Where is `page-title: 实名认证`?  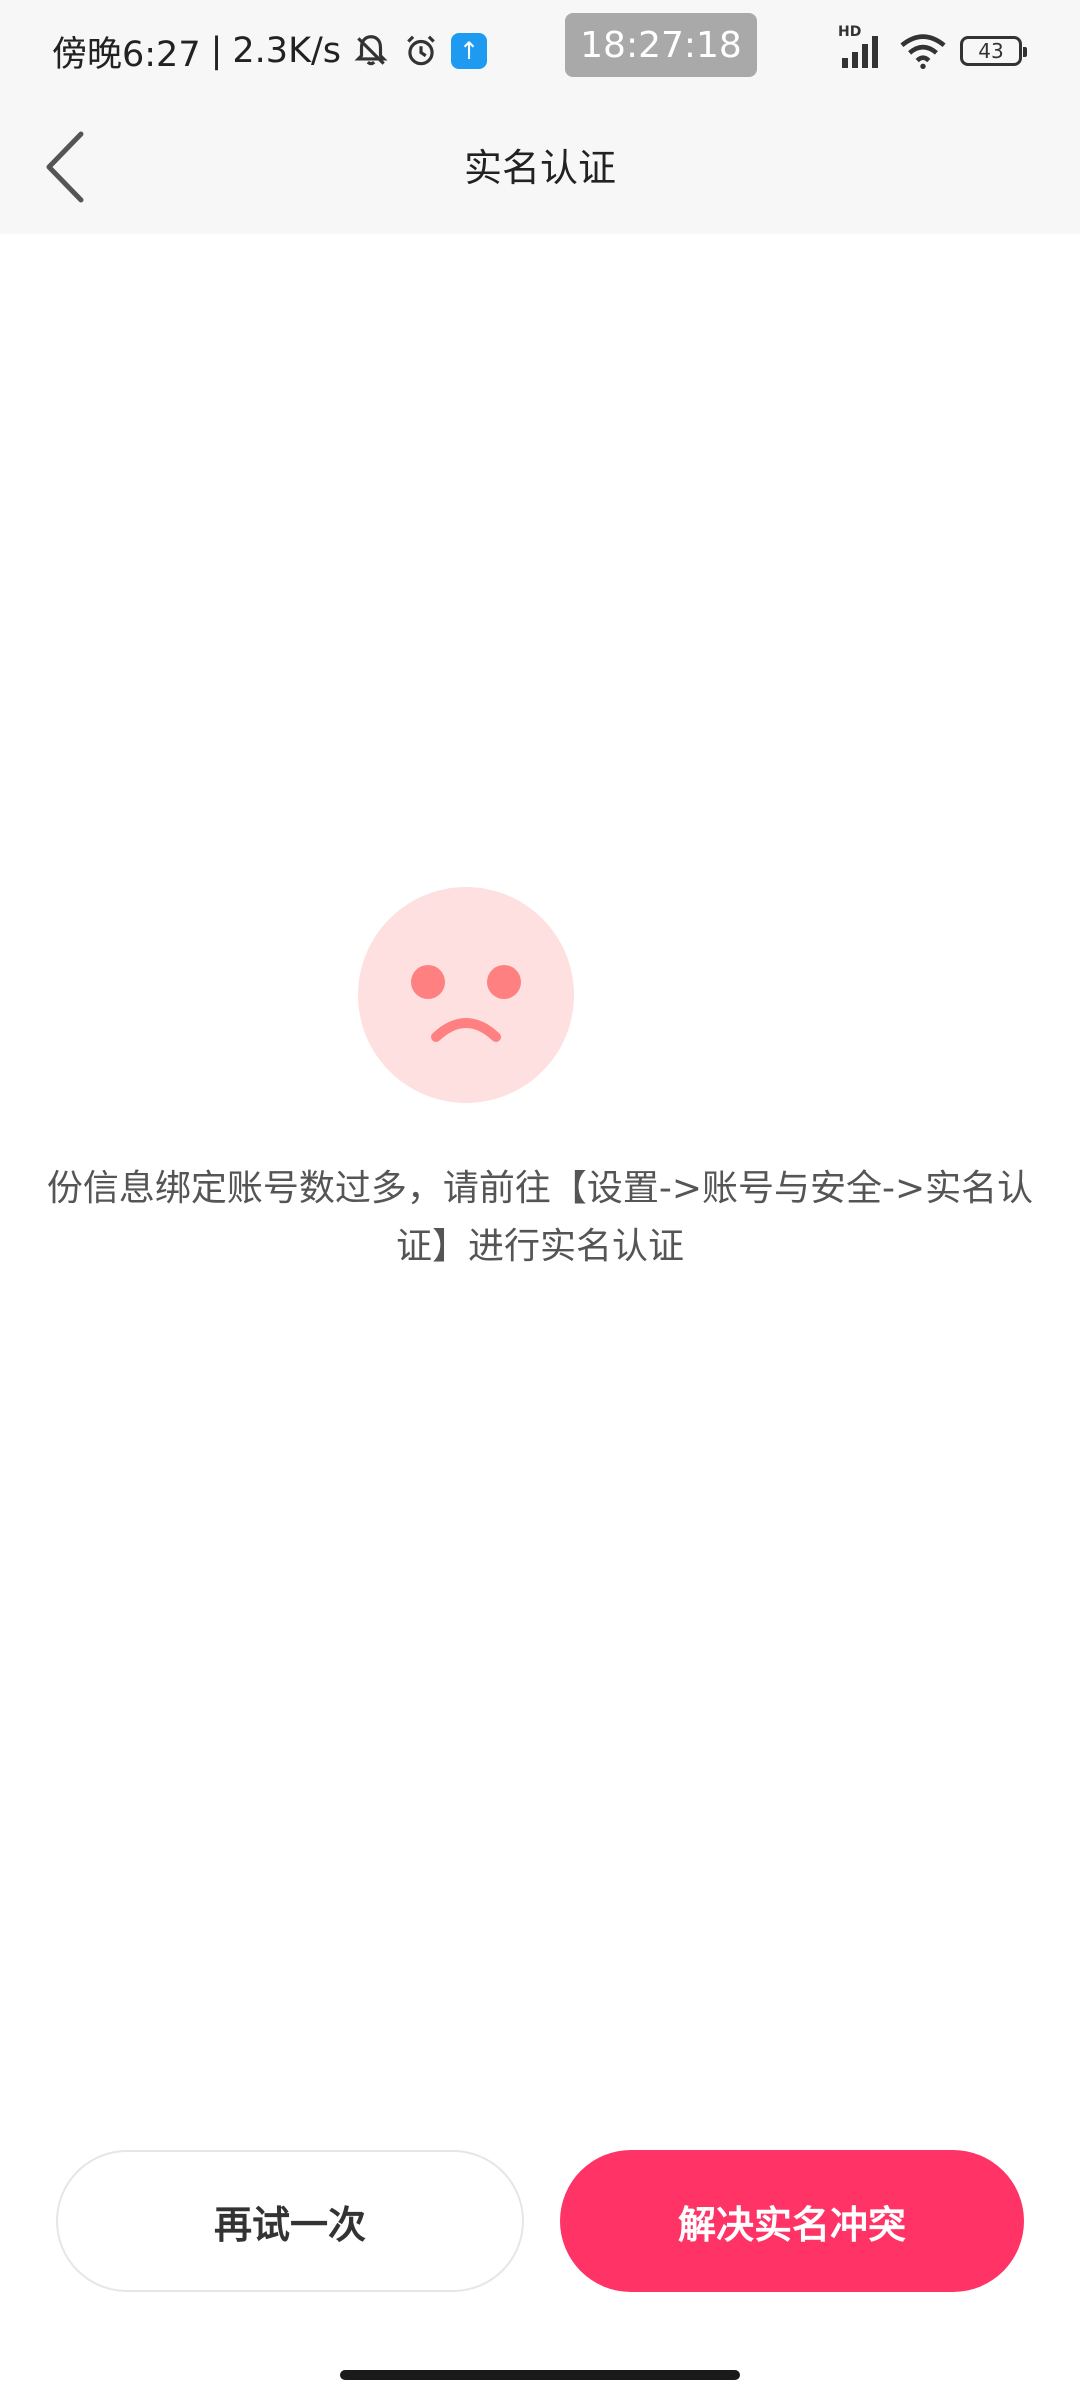 page-title: 实名认证 is located at coordinates (539, 168).